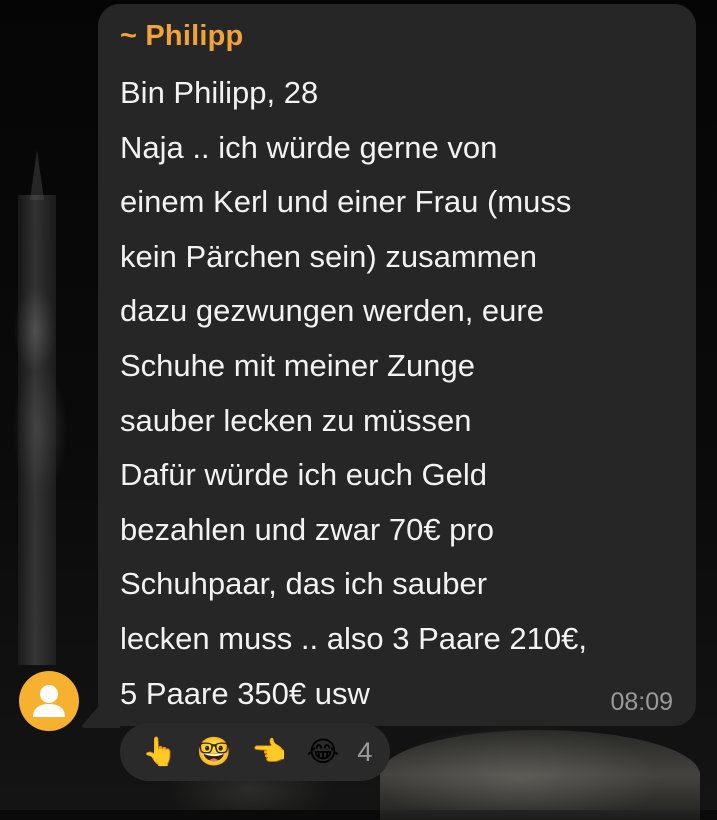 This screenshot has height=820, width=717. Describe the element at coordinates (641, 702) in the screenshot. I see `message-timestamp: 08:09` at that location.